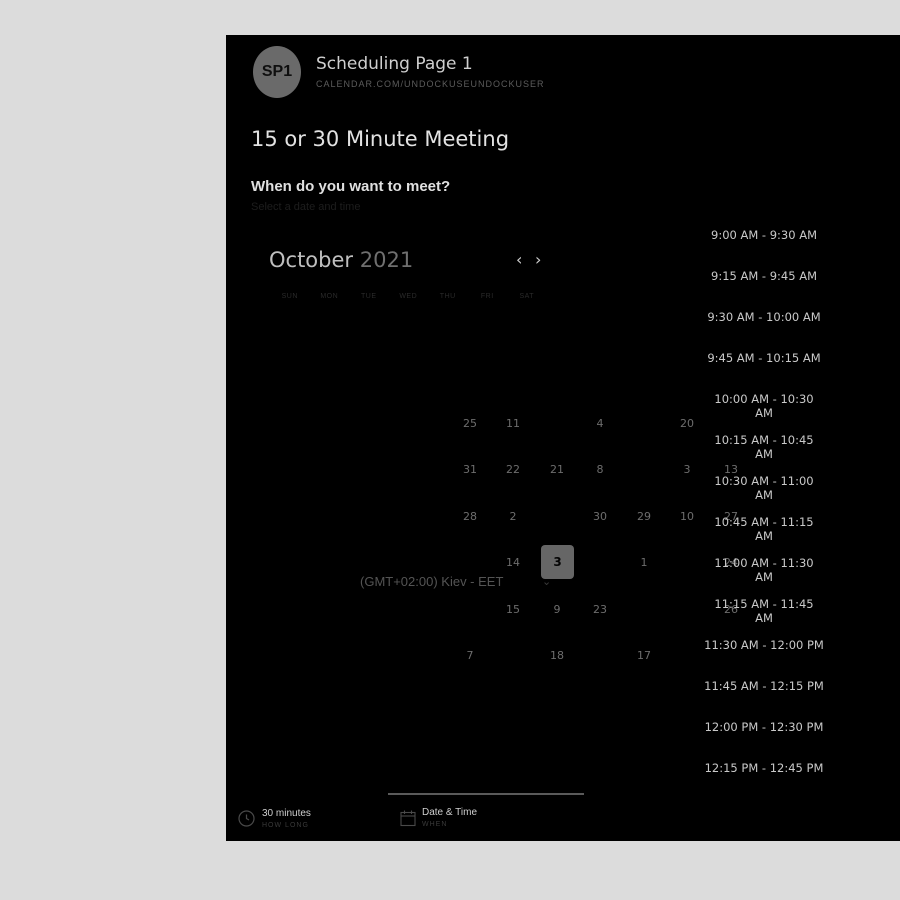 This screenshot has height=900, width=900. I want to click on calendar-year: 2021, so click(386, 260).